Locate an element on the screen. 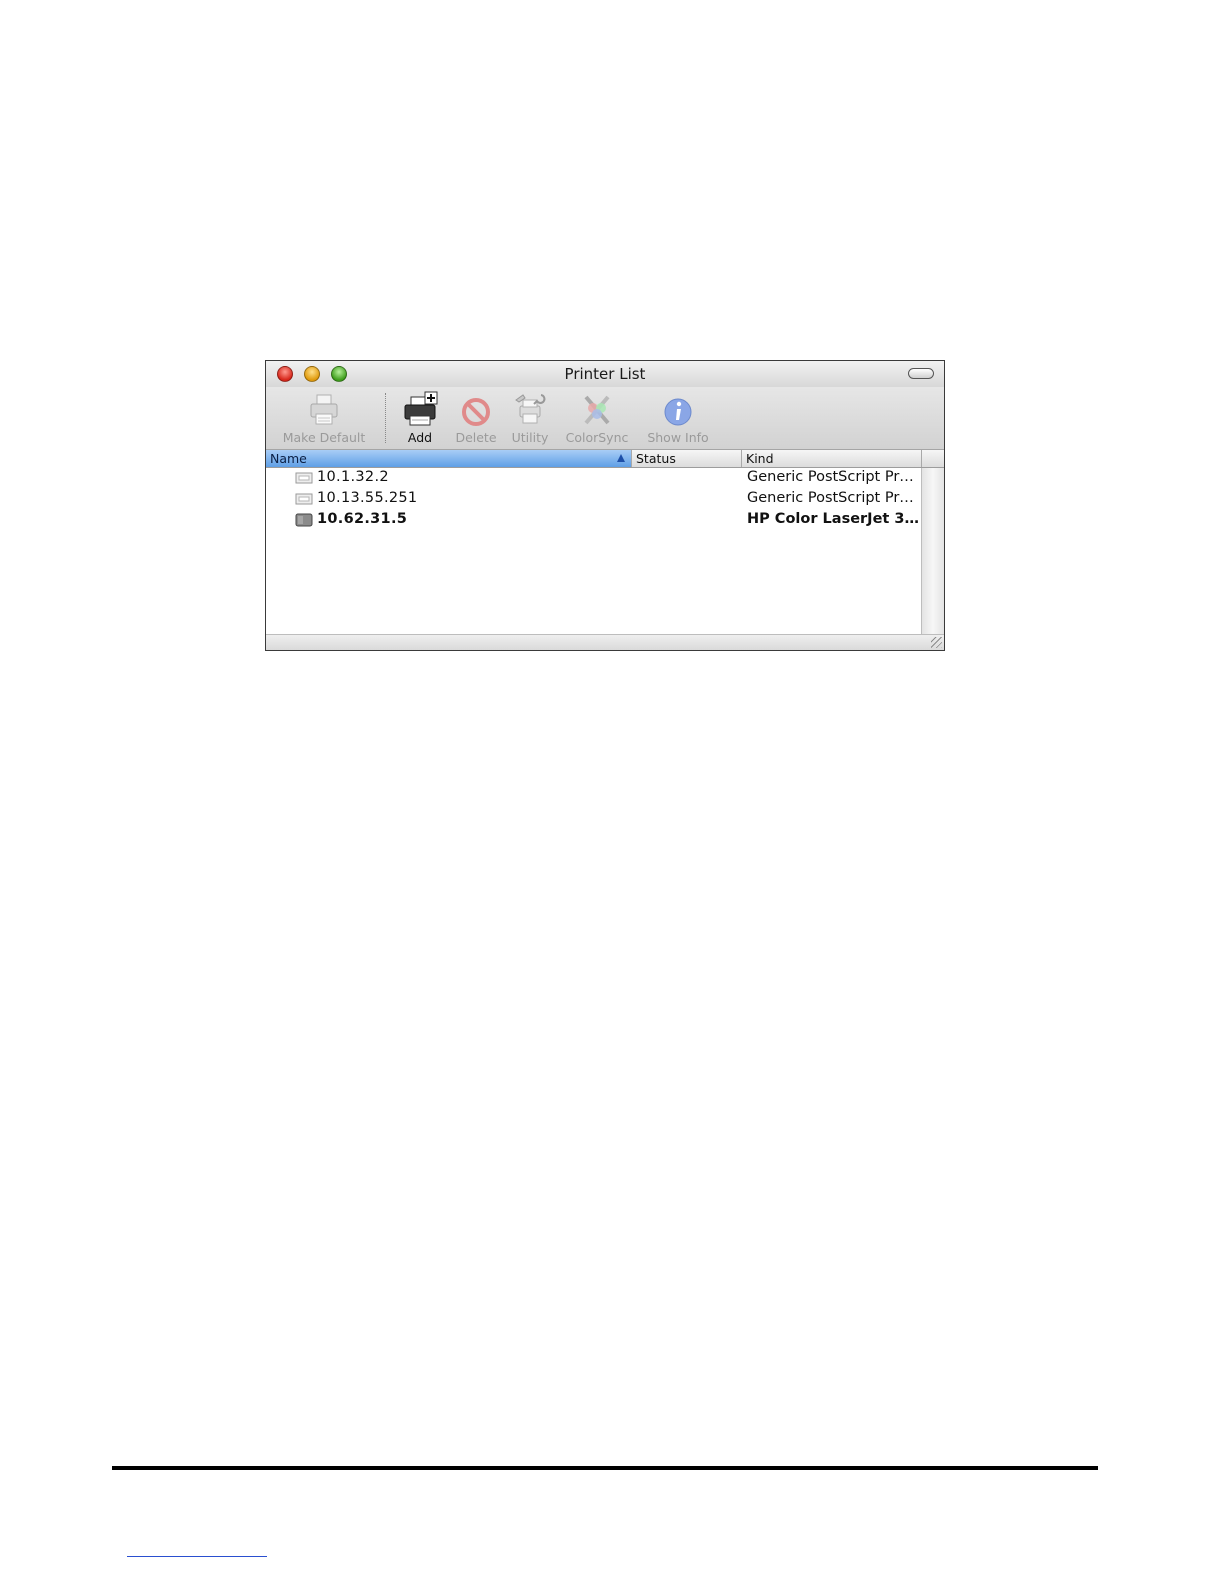 The width and height of the screenshot is (1224, 1584). printer-default-icon is located at coordinates (324, 409).